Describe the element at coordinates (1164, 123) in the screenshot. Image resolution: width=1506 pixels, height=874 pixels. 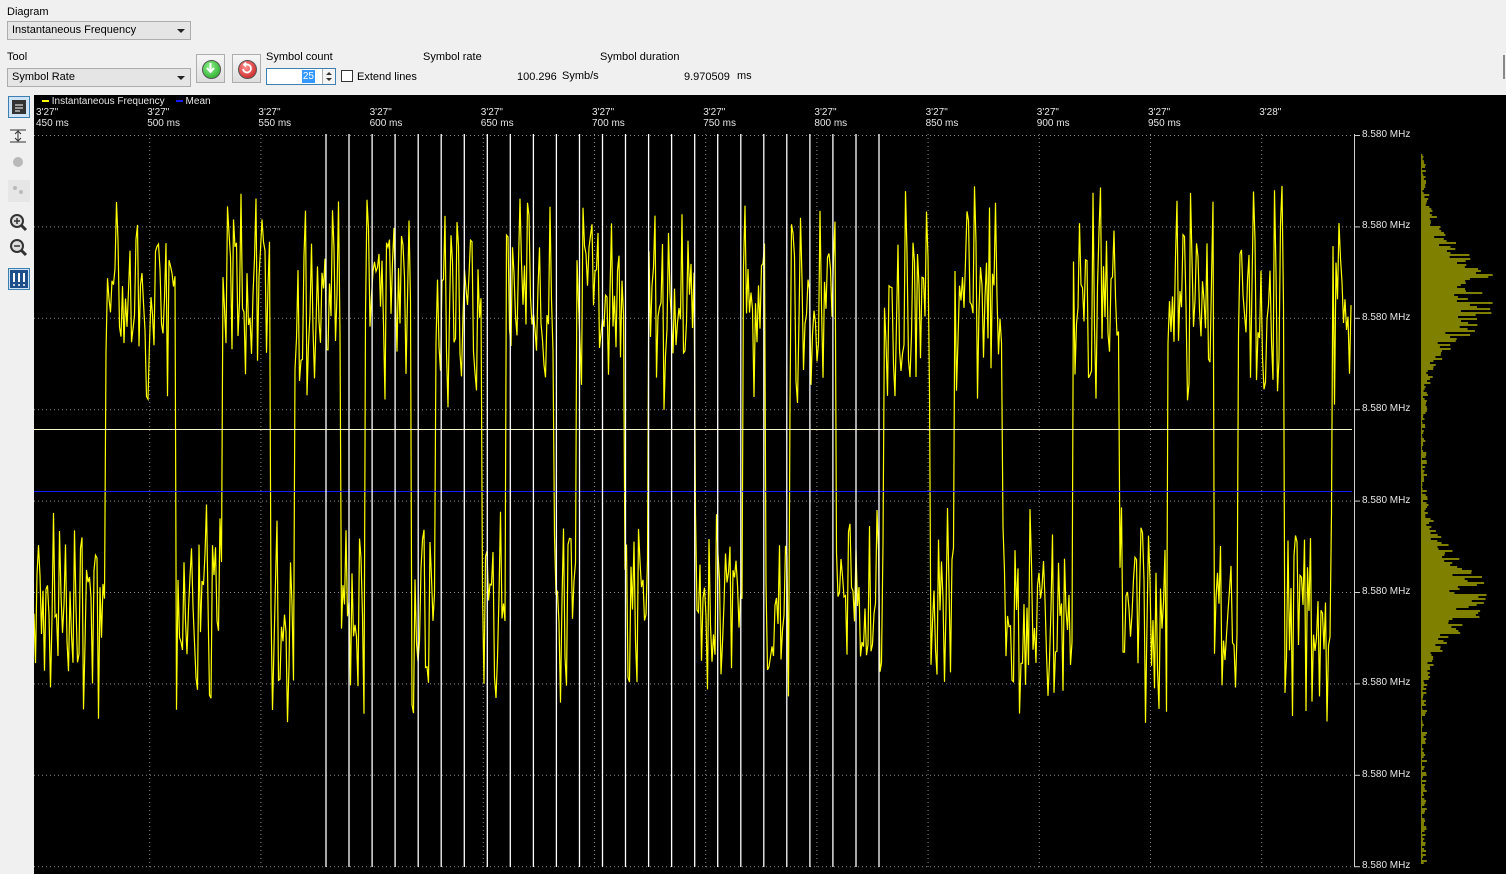
I see `x-tick-ms: 950 ms` at that location.